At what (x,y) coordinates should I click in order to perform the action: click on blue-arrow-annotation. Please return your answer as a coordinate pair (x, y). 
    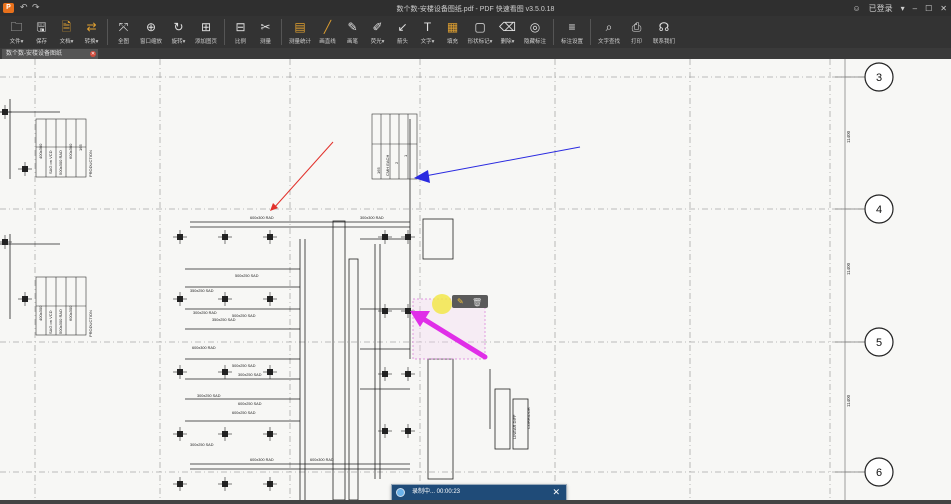
    Looking at the image, I should click on (502, 161).